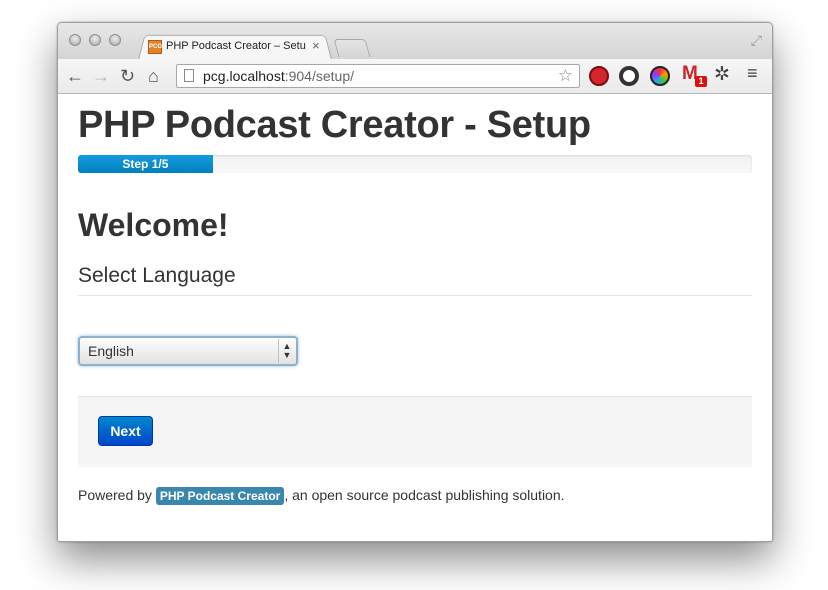 Image resolution: width=828 pixels, height=590 pixels. I want to click on section-title: Select Language, so click(157, 275).